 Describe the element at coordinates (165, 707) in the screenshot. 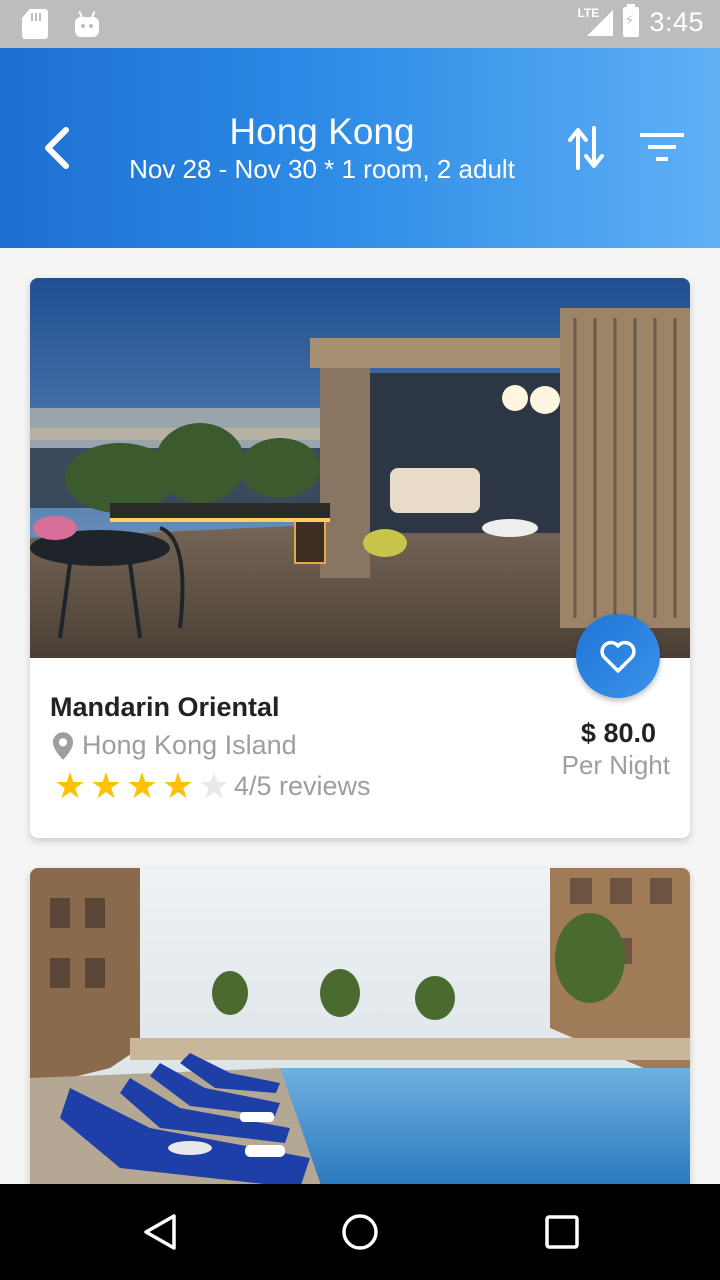

I see `hotel-name: Mandarin Oriental` at that location.